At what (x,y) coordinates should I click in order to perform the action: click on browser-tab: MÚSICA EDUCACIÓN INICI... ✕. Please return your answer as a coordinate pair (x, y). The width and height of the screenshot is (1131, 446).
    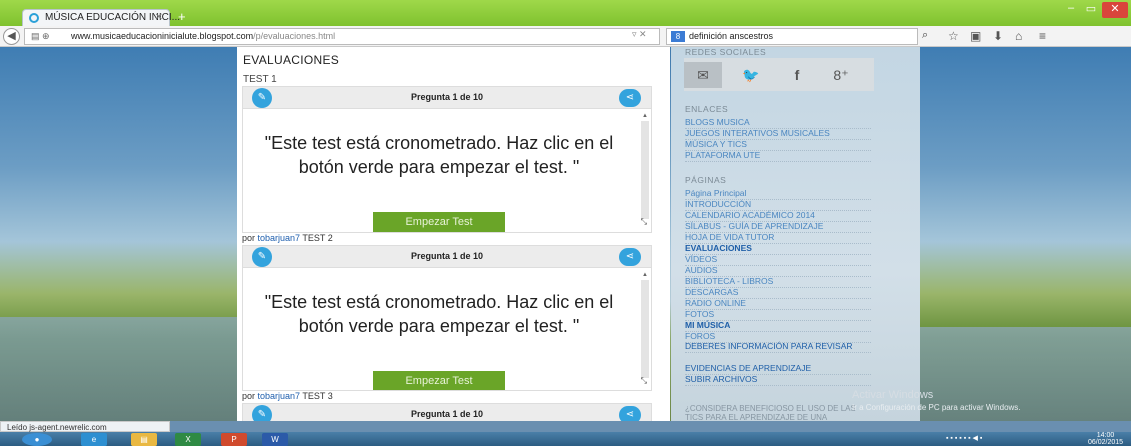
    Looking at the image, I should click on (101, 17).